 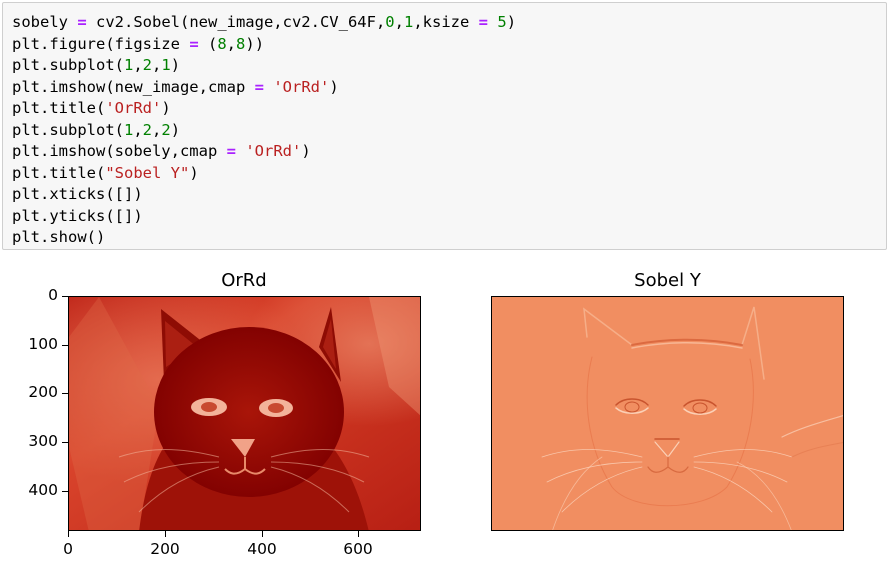 I want to click on code-line: plt.figure(figsize = (8,8)), so click(x=264, y=45).